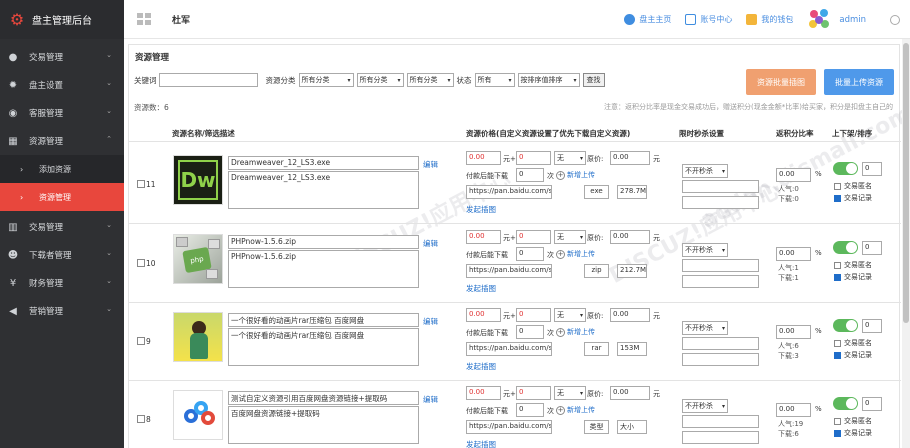 The width and height of the screenshot is (910, 448). I want to click on file-size-input: 278.7M, so click(632, 192).